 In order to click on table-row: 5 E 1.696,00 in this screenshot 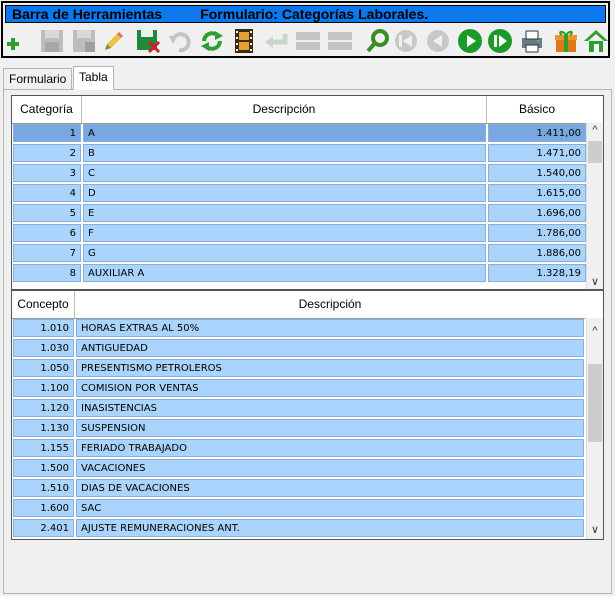, I will do `click(299, 213)`.